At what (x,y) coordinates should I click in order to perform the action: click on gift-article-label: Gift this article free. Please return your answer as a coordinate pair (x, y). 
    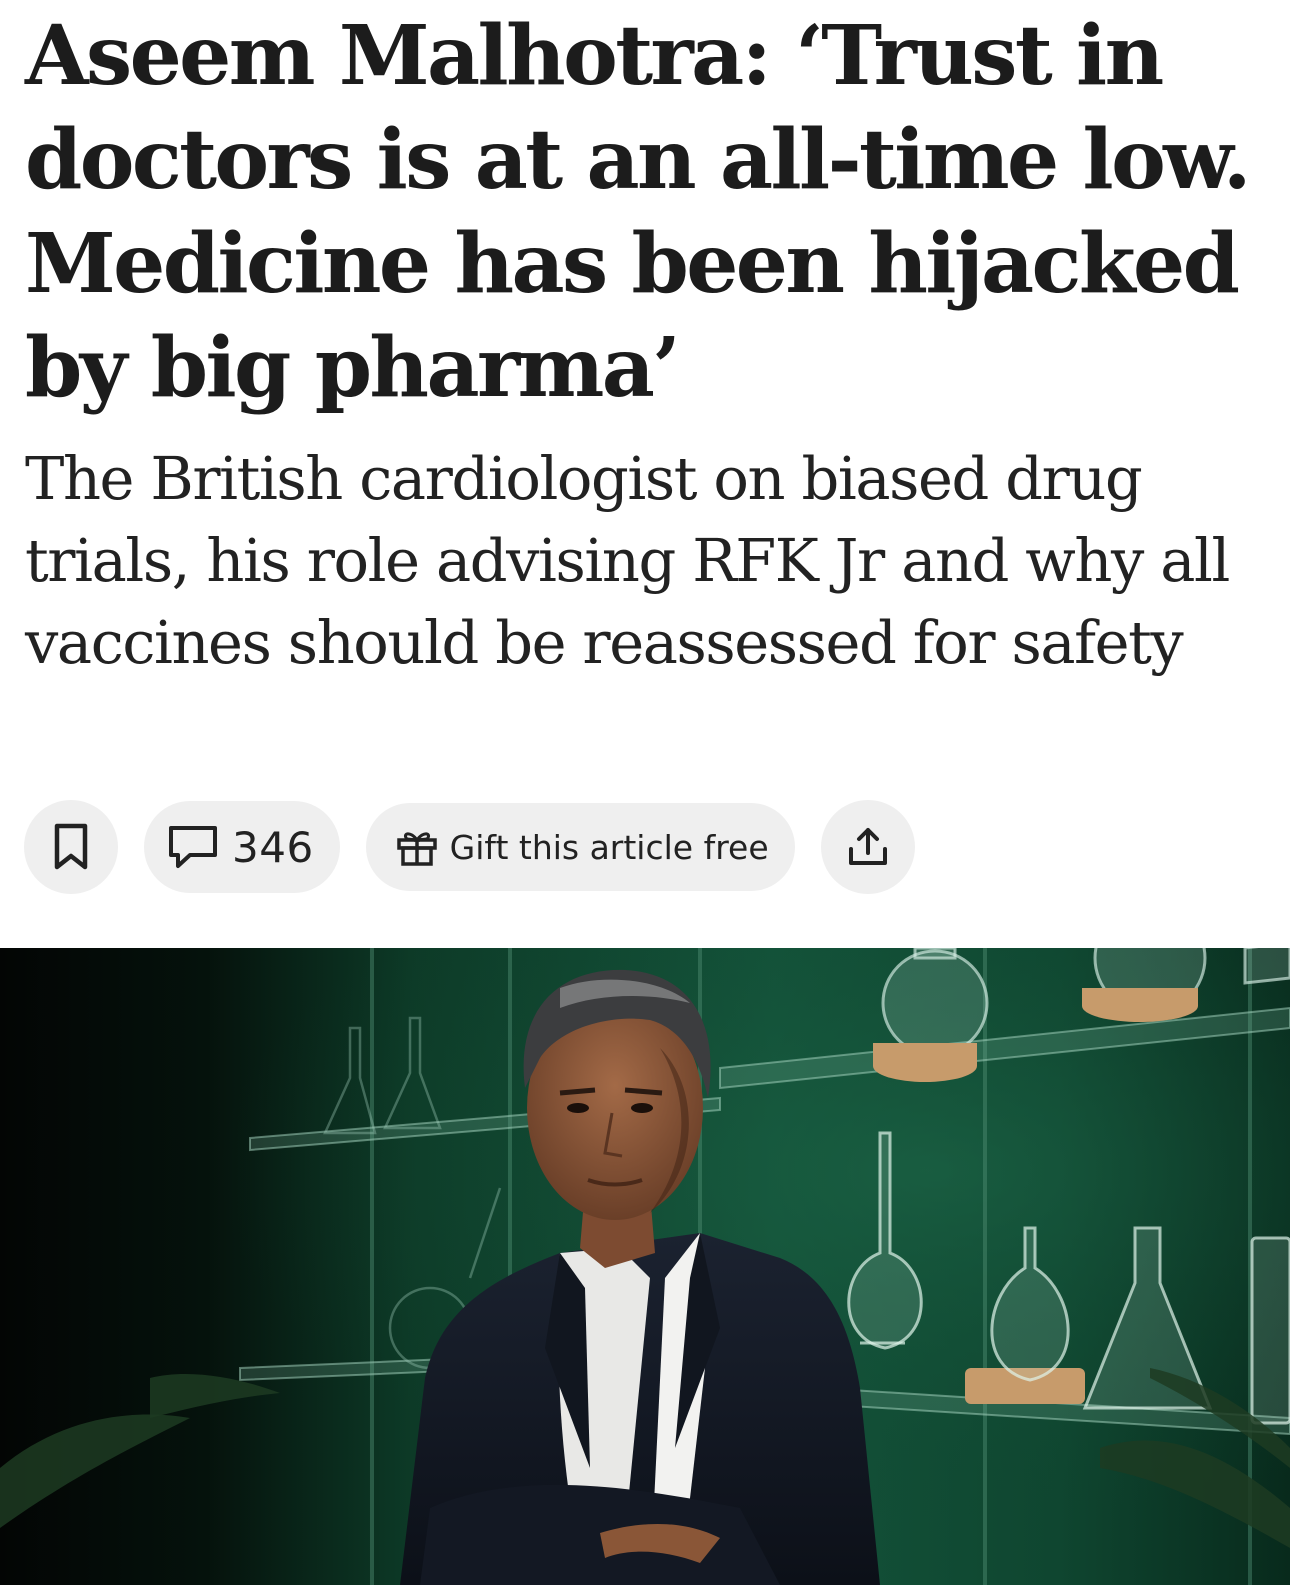
    Looking at the image, I should click on (609, 847).